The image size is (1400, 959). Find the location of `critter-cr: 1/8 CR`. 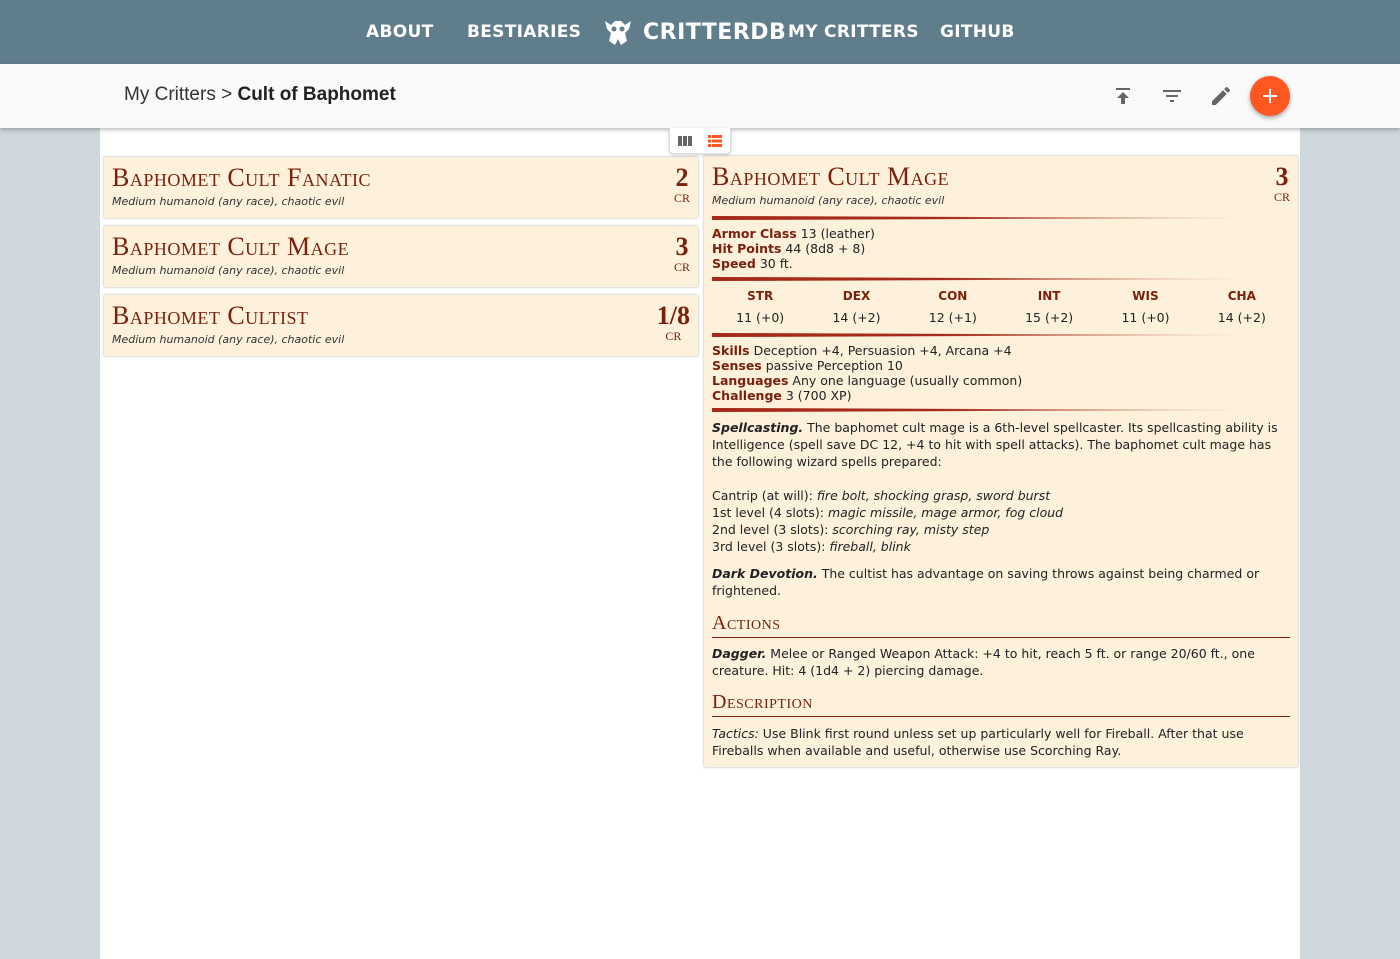

critter-cr: 1/8 CR is located at coordinates (673, 323).